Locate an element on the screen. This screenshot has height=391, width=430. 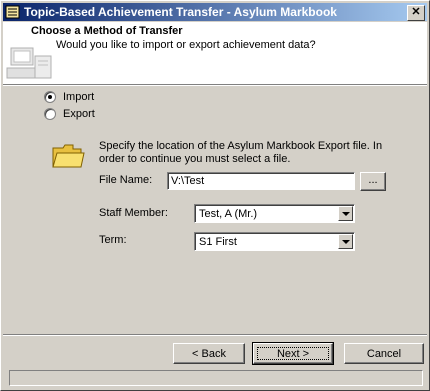
next-button-label: Next > is located at coordinates (293, 354).